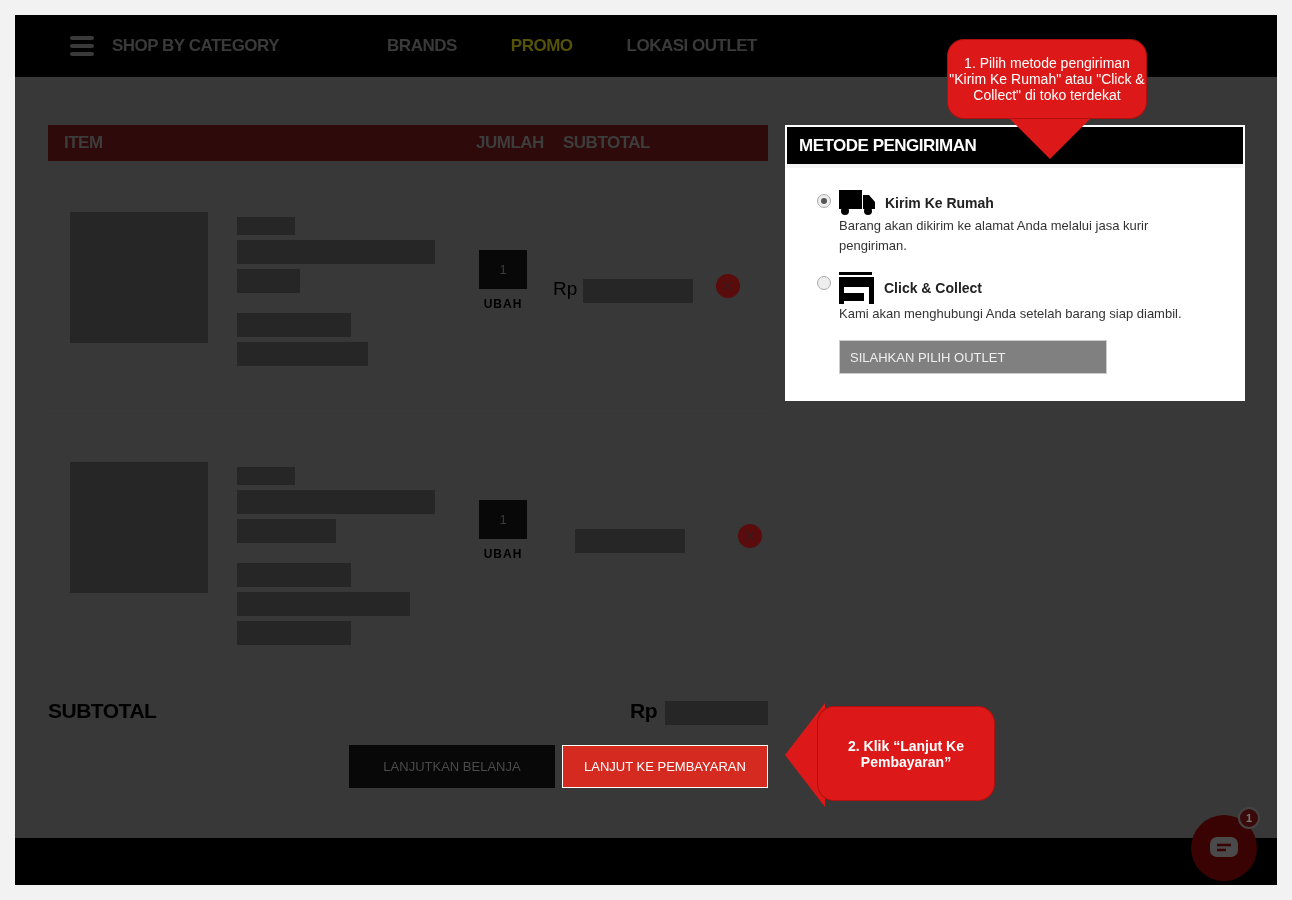  Describe the element at coordinates (1249, 818) in the screenshot. I see `notification-badge: 1` at that location.